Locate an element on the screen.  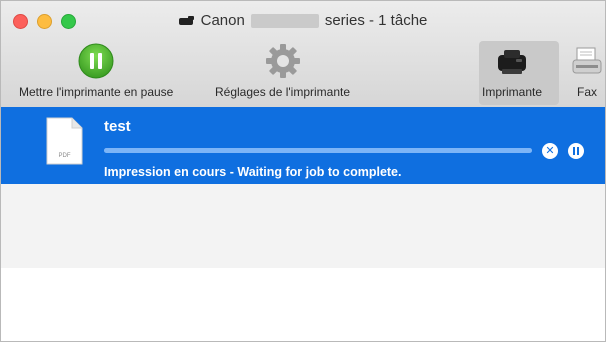
pause-job-button is located at coordinates (576, 151).